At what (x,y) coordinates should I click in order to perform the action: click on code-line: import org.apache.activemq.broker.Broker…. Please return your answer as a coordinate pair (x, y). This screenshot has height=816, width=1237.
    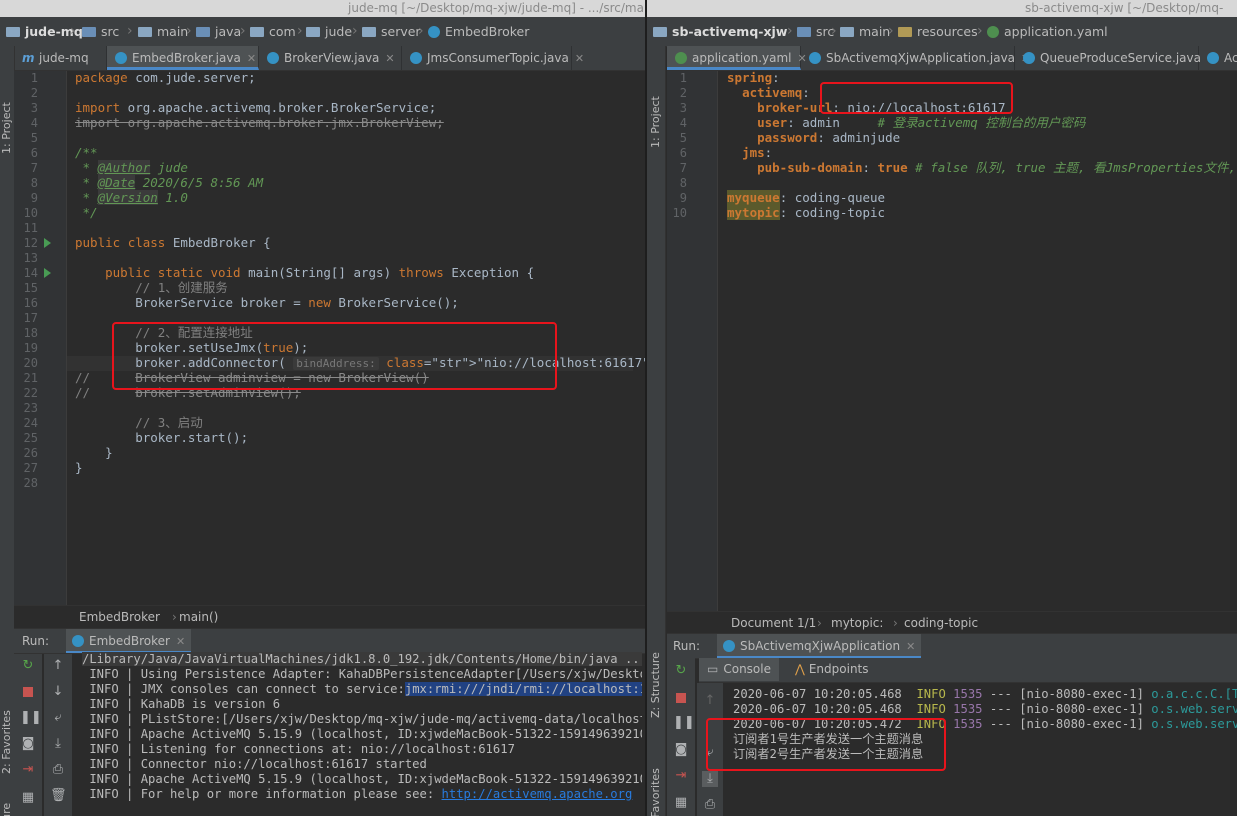
    Looking at the image, I should click on (255, 107).